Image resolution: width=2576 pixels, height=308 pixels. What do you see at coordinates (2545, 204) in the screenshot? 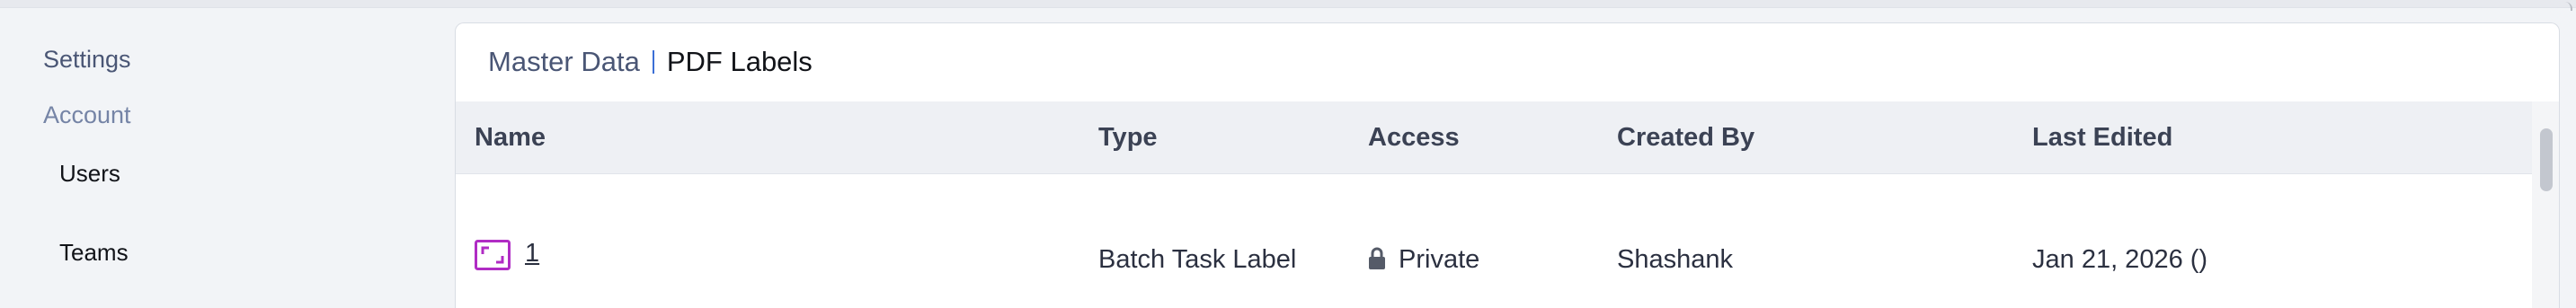
I see `vertical-scrollbar` at bounding box center [2545, 204].